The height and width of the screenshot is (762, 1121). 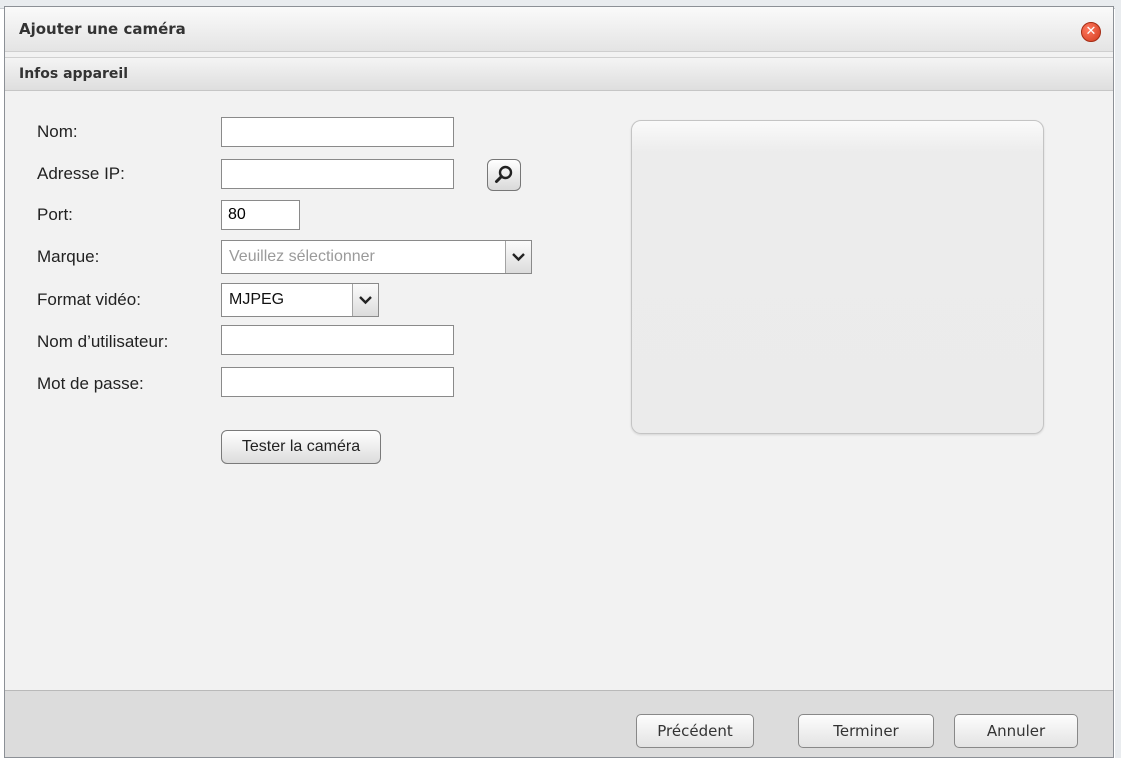 What do you see at coordinates (376, 257) in the screenshot?
I see `brand-select: Veuillez sélectionner` at bounding box center [376, 257].